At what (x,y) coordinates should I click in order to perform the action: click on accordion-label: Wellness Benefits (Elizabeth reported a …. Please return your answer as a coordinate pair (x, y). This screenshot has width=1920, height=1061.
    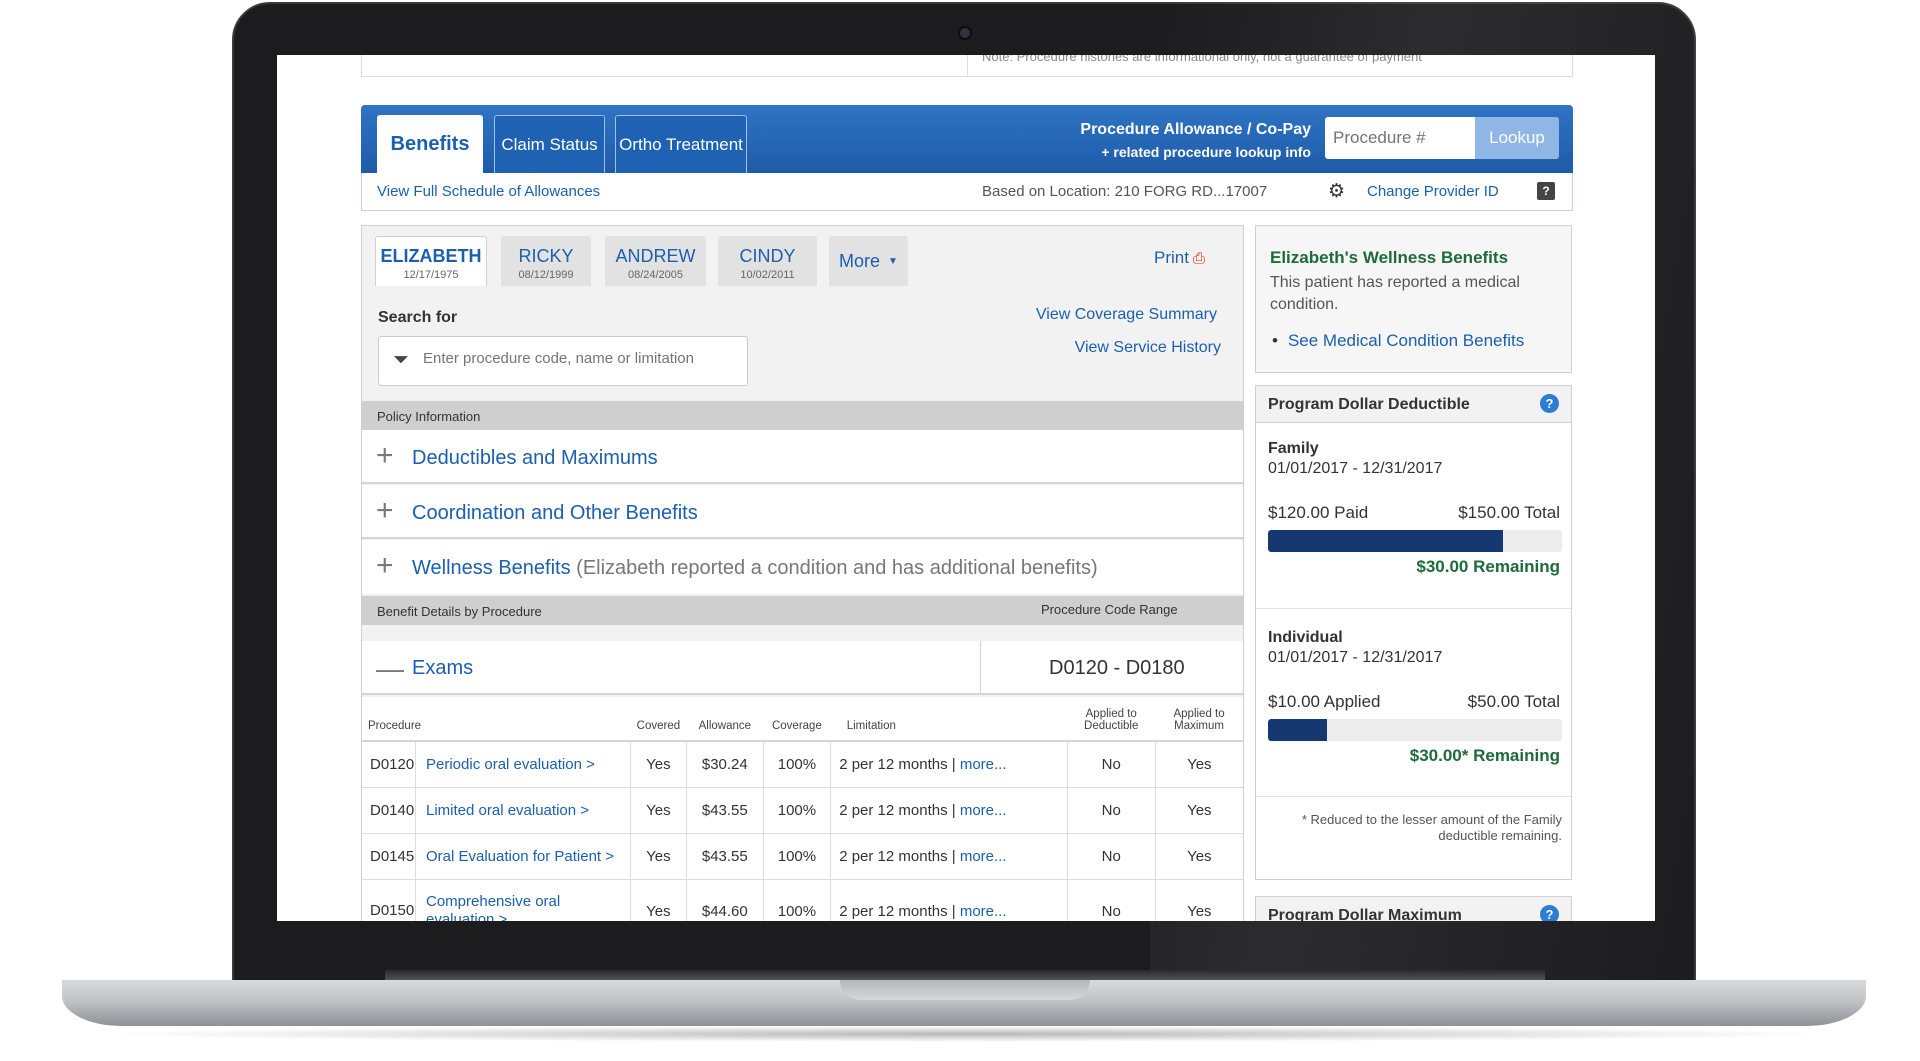
    Looking at the image, I should click on (755, 568).